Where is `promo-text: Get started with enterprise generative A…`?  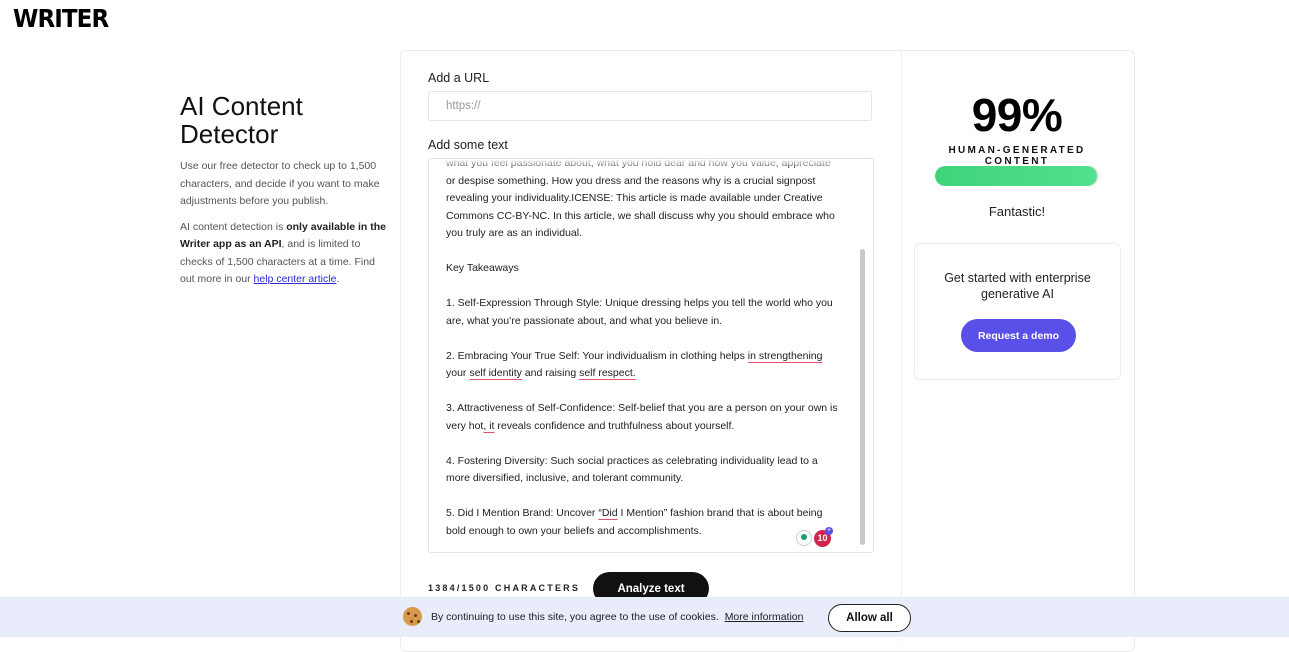 promo-text: Get started with enterprise generative A… is located at coordinates (1017, 286).